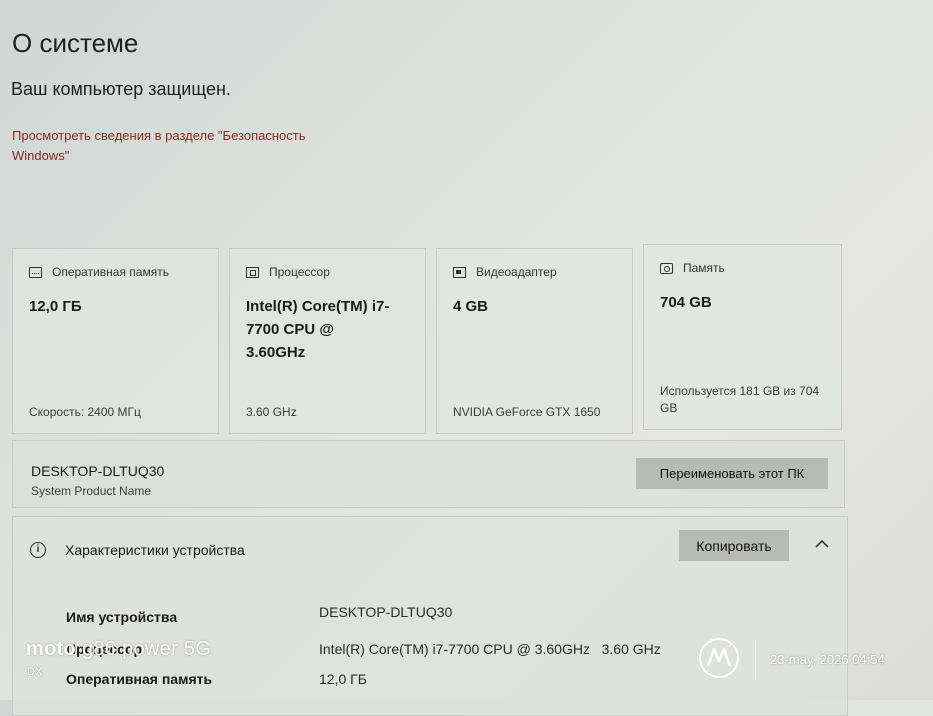 The width and height of the screenshot is (933, 716). What do you see at coordinates (35, 672) in the screenshot?
I see `watermark-dx: DX` at bounding box center [35, 672].